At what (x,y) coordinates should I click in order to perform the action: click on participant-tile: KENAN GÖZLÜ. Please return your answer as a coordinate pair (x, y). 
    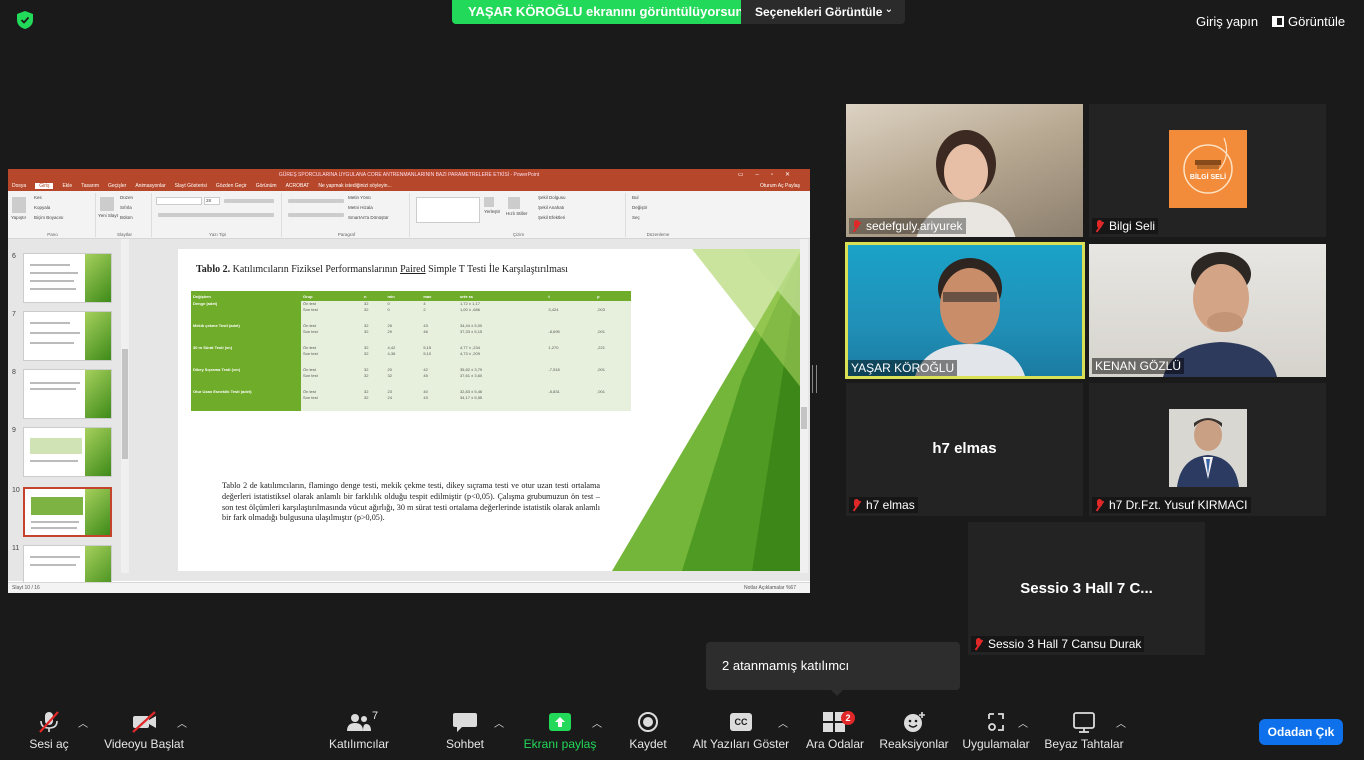
    Looking at the image, I should click on (1207, 310).